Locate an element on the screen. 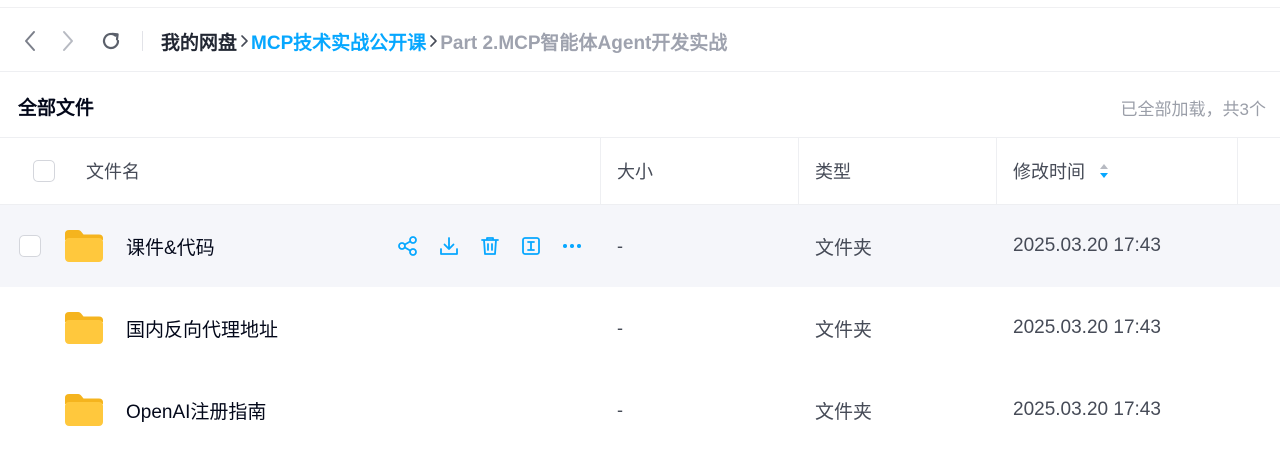 The image size is (1280, 469). delete-icon is located at coordinates (490, 246).